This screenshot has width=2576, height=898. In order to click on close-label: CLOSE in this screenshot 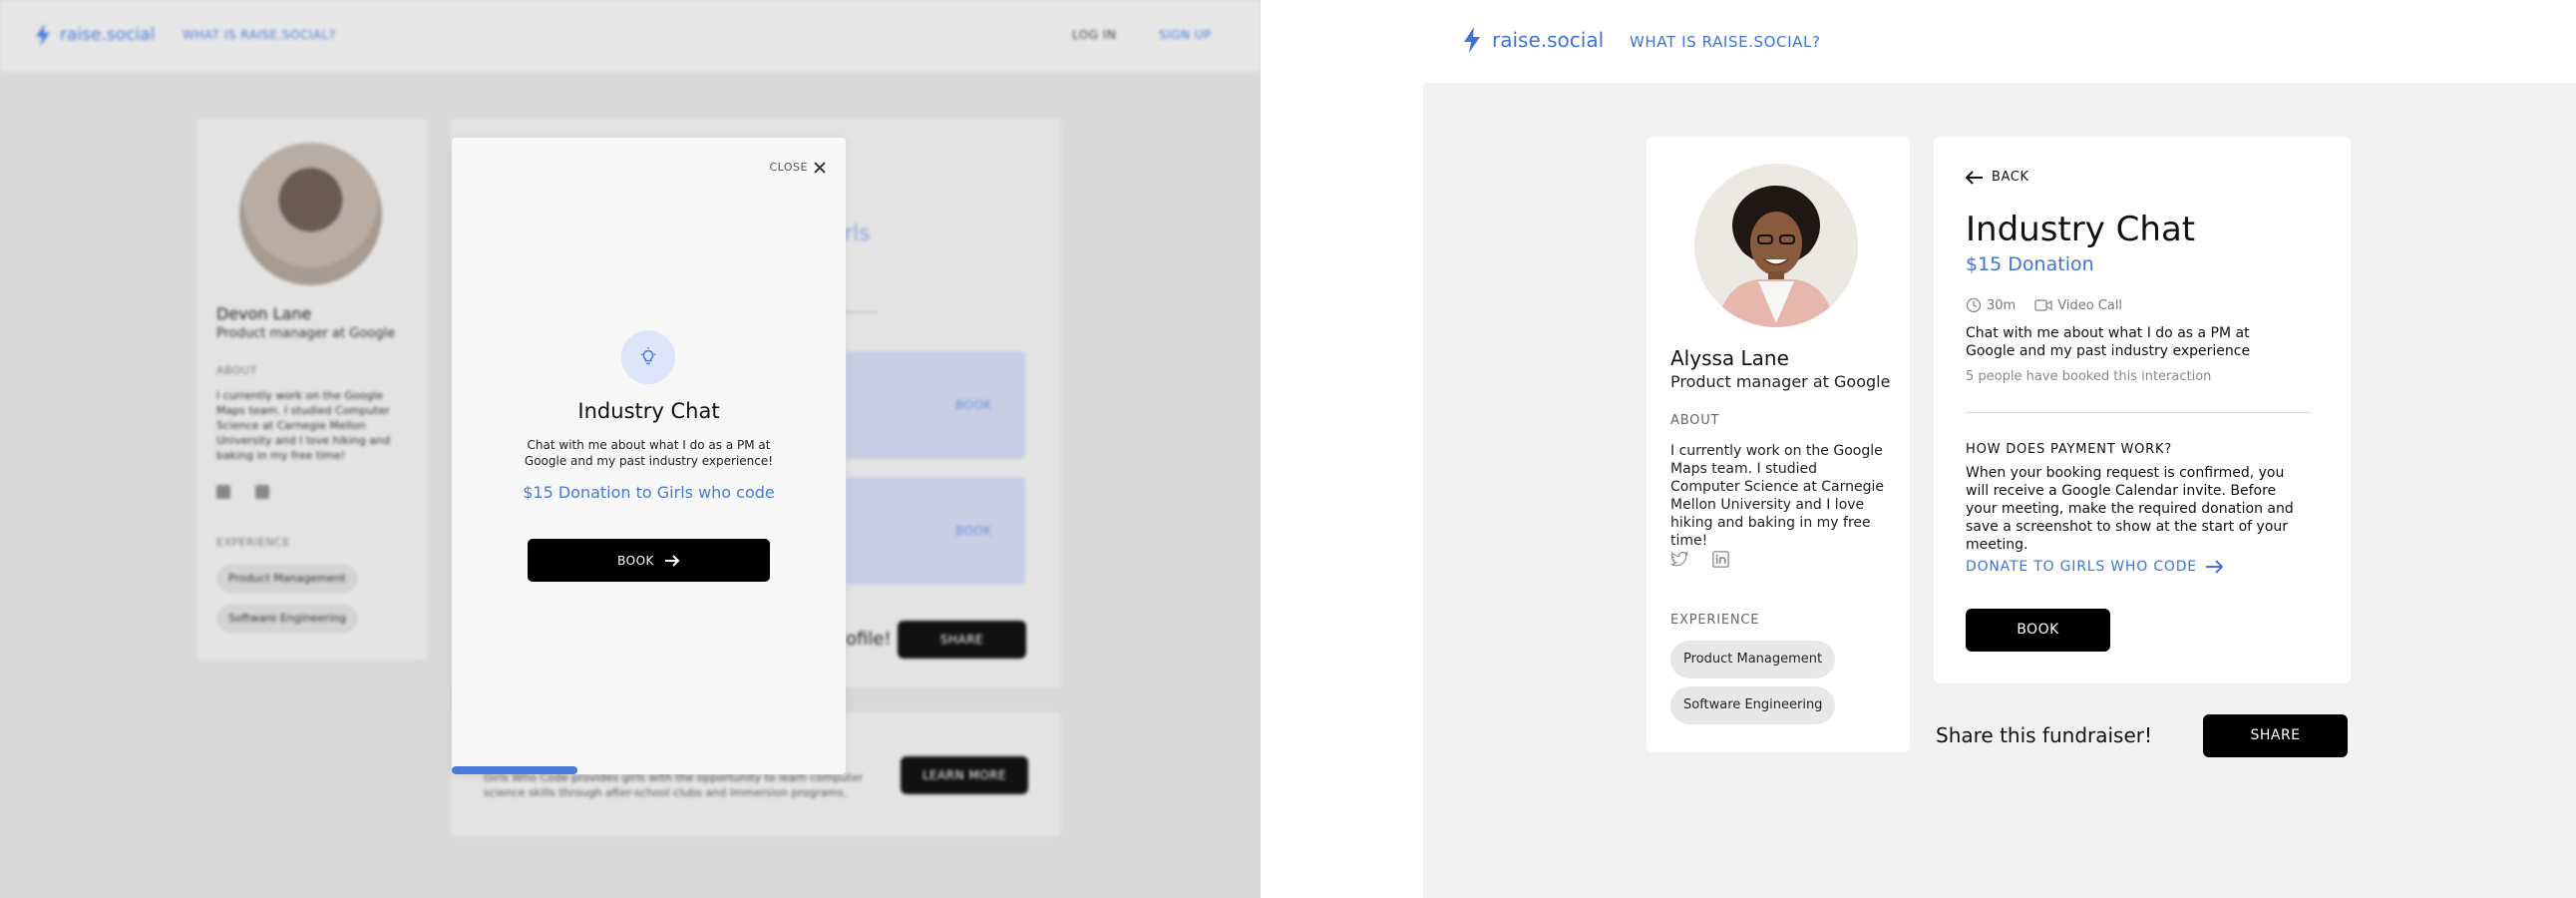, I will do `click(789, 167)`.